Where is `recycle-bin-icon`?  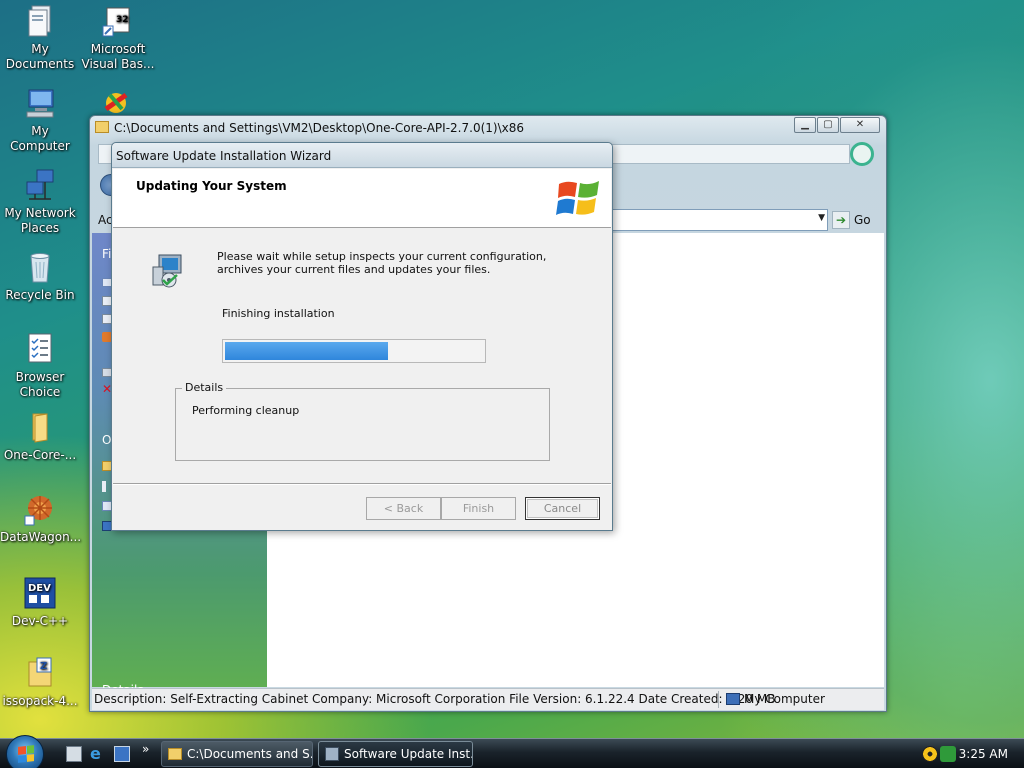 recycle-bin-icon is located at coordinates (40, 267).